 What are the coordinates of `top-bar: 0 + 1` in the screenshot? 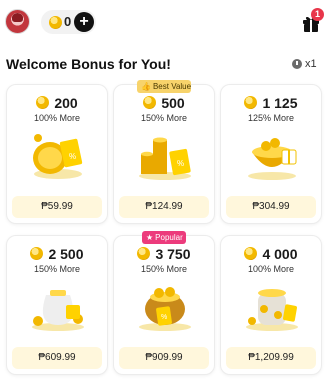 It's located at (163, 22).